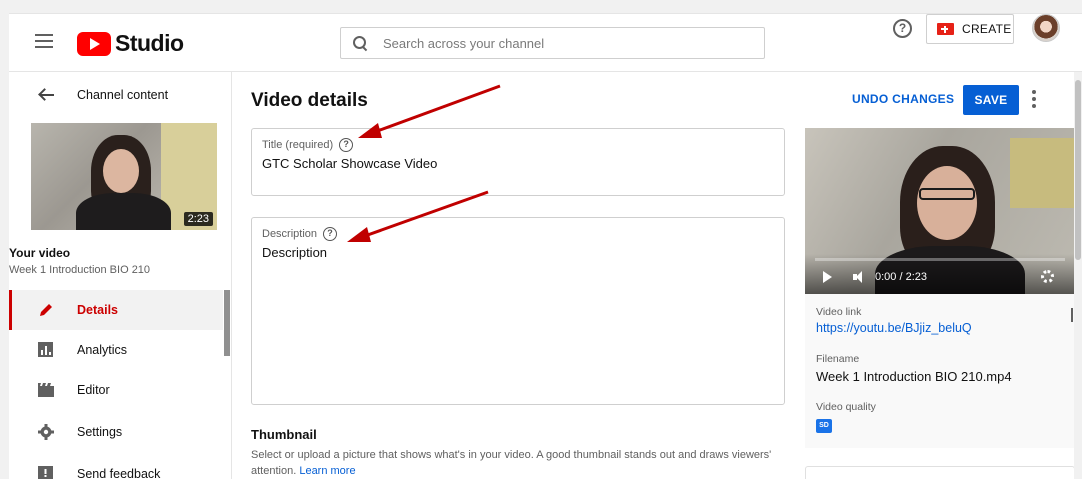  Describe the element at coordinates (40, 253) in the screenshot. I see `your-video-label: Your video` at that location.